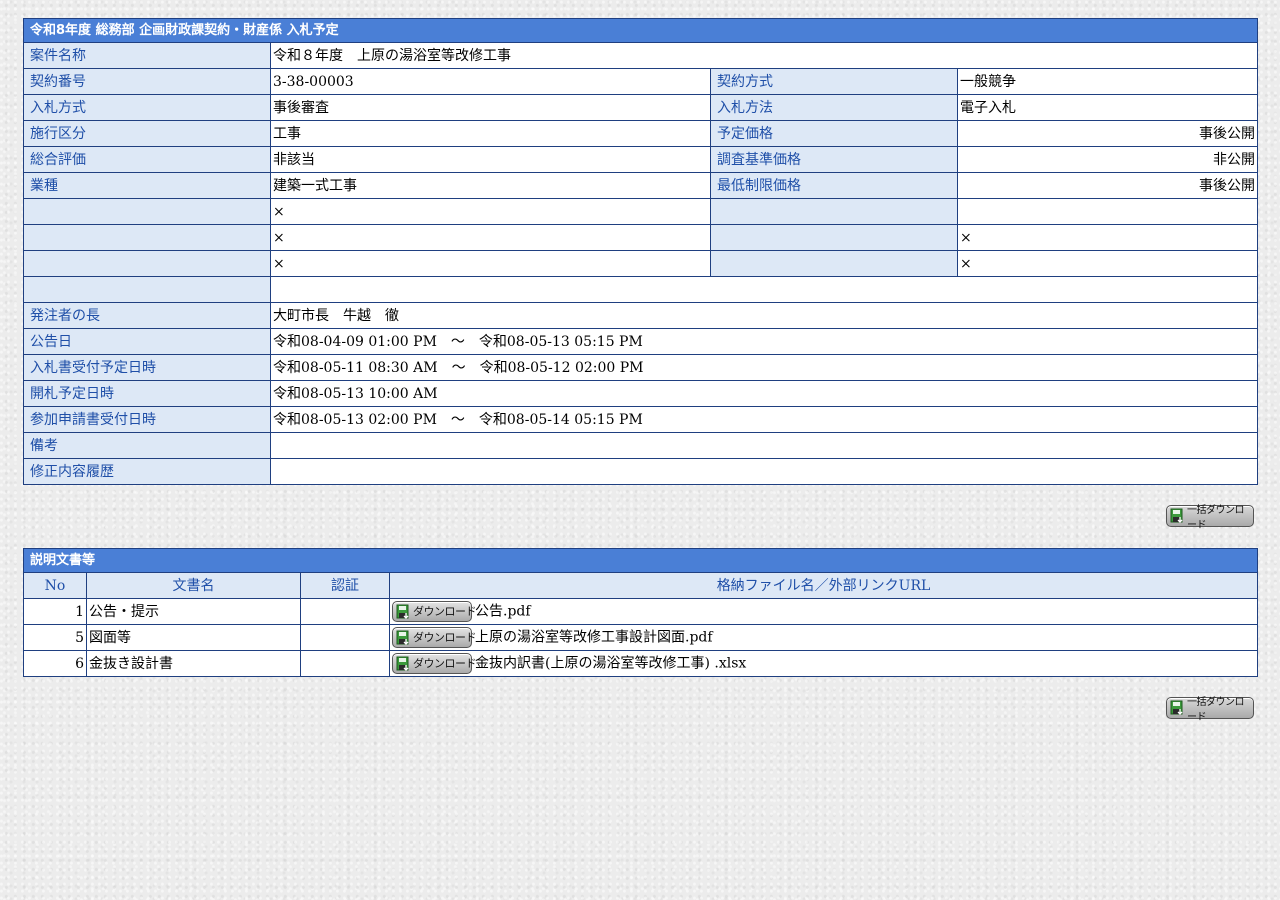  What do you see at coordinates (147, 341) in the screenshot?
I see `label-notice-date: 公告日` at bounding box center [147, 341].